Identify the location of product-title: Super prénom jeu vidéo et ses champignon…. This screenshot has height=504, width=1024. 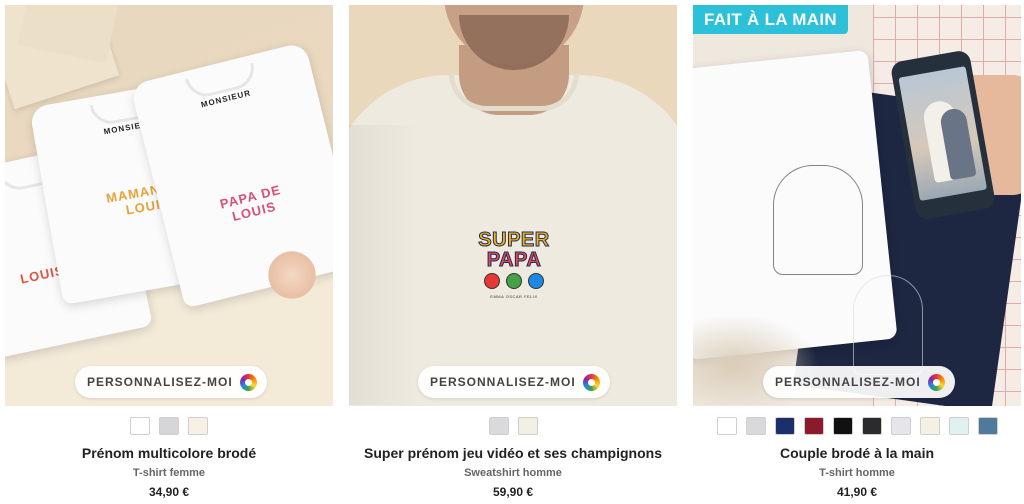
(513, 453).